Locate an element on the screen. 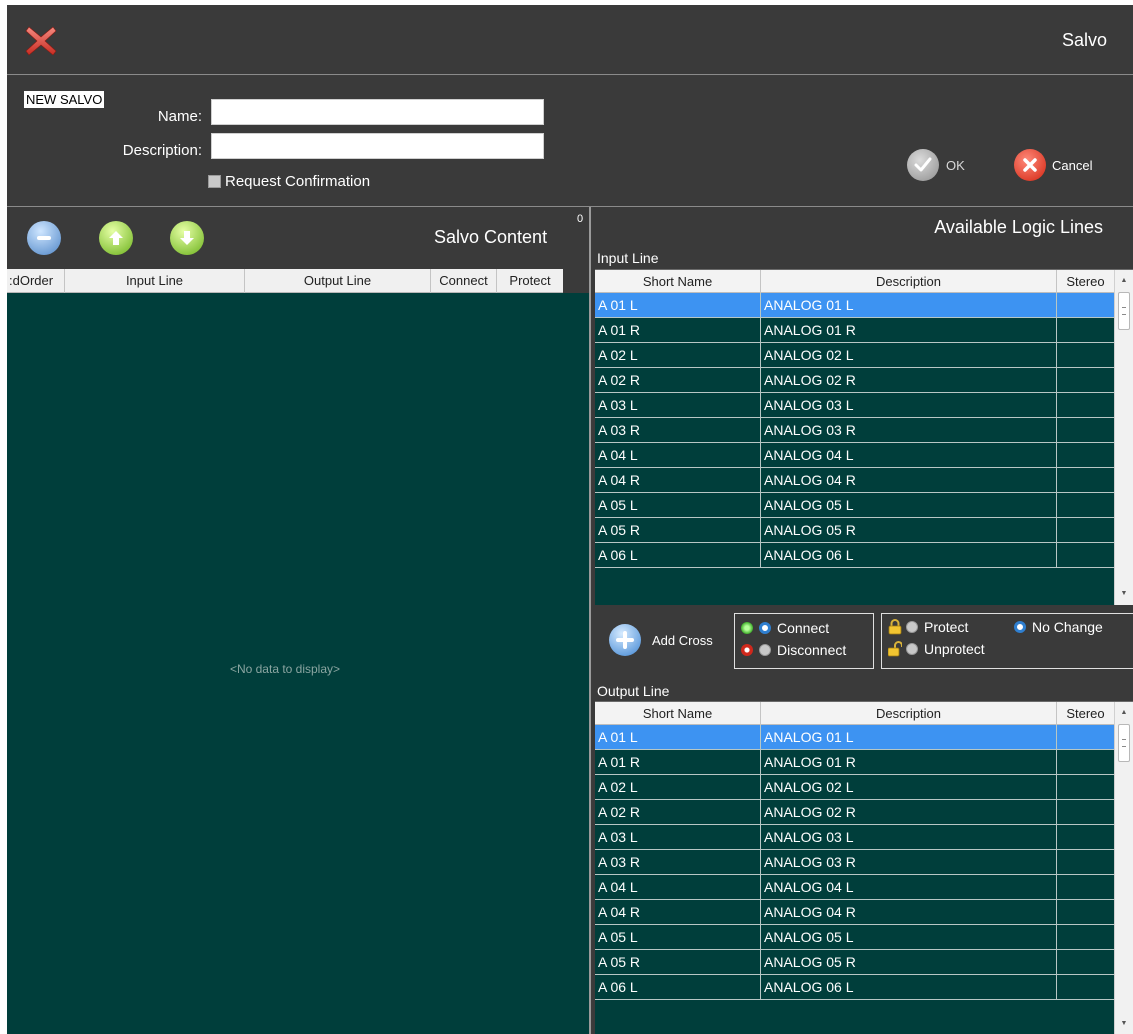 The height and width of the screenshot is (1034, 1133). cell-description: ANALOG 04 L is located at coordinates (909, 455).